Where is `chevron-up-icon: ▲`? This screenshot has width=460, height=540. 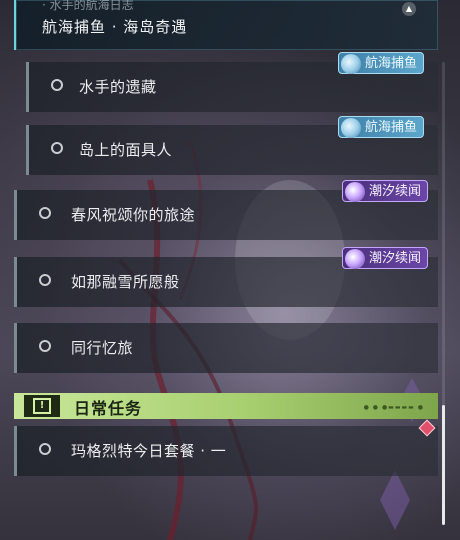
chevron-up-icon: ▲ is located at coordinates (409, 9).